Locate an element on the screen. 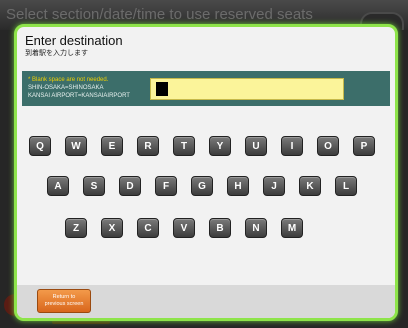  destination-input is located at coordinates (247, 89).